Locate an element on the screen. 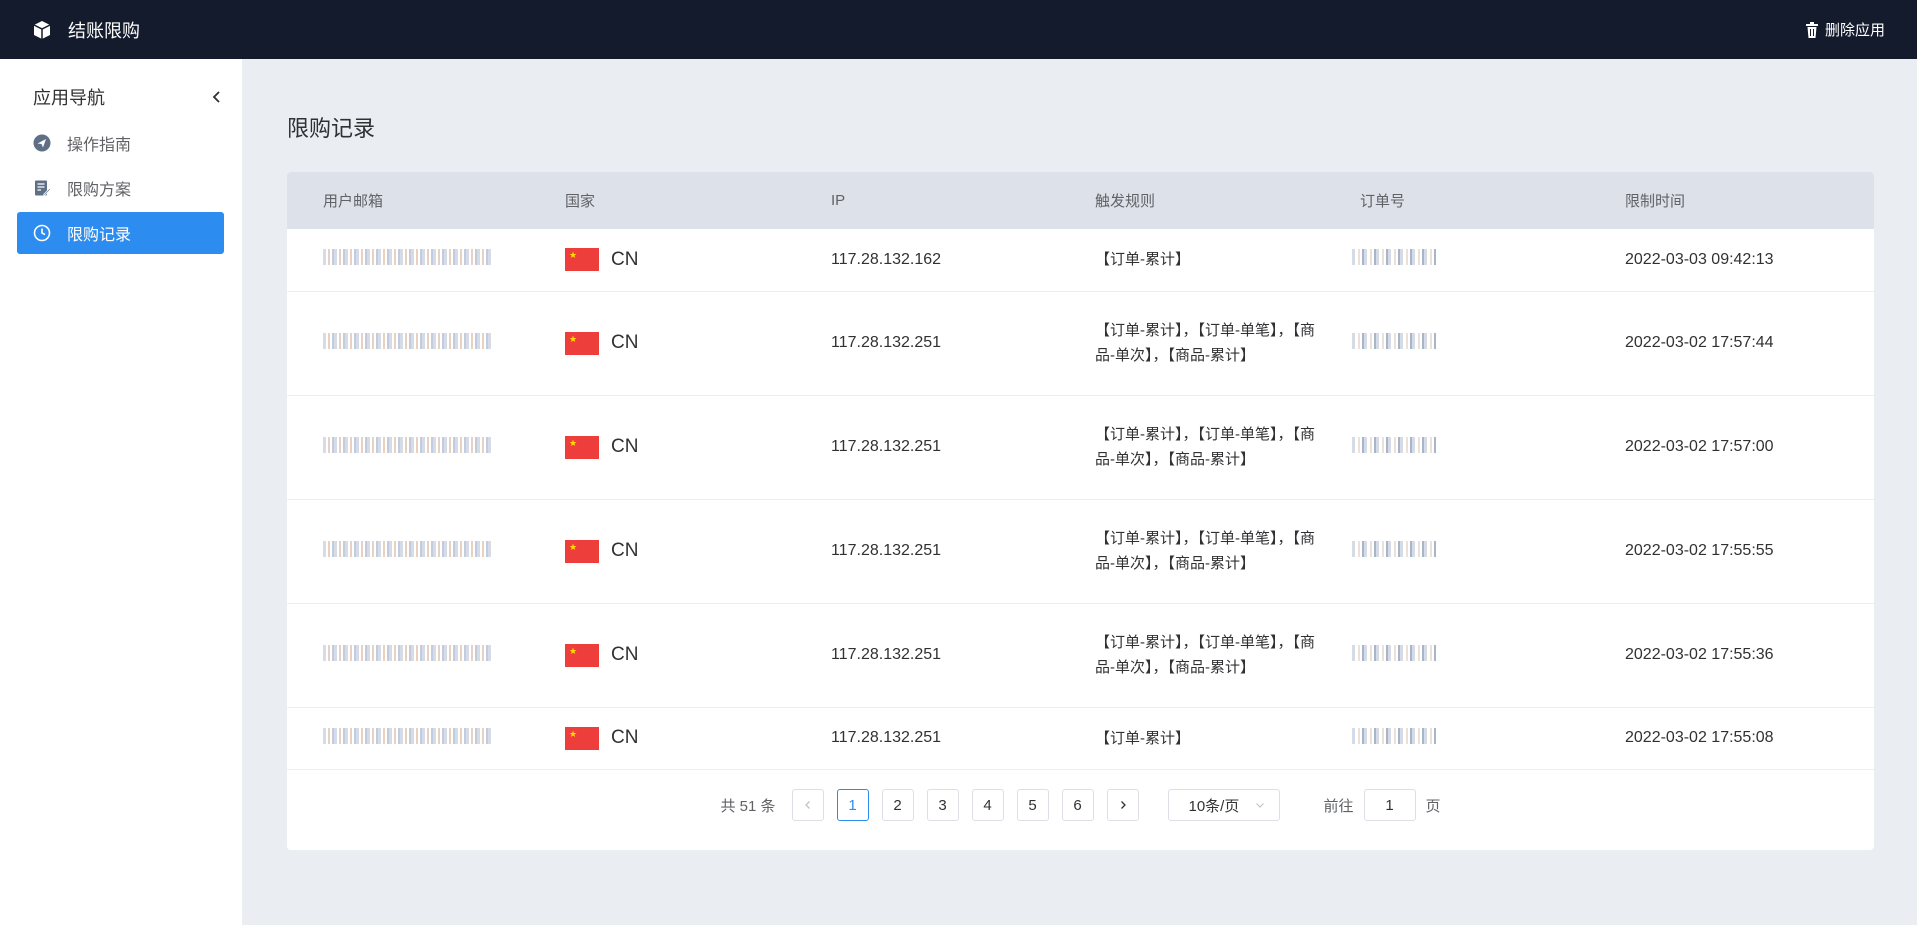 The width and height of the screenshot is (1917, 925). time-cell: 2022-03-02 17:57:00 is located at coordinates (1731, 447).